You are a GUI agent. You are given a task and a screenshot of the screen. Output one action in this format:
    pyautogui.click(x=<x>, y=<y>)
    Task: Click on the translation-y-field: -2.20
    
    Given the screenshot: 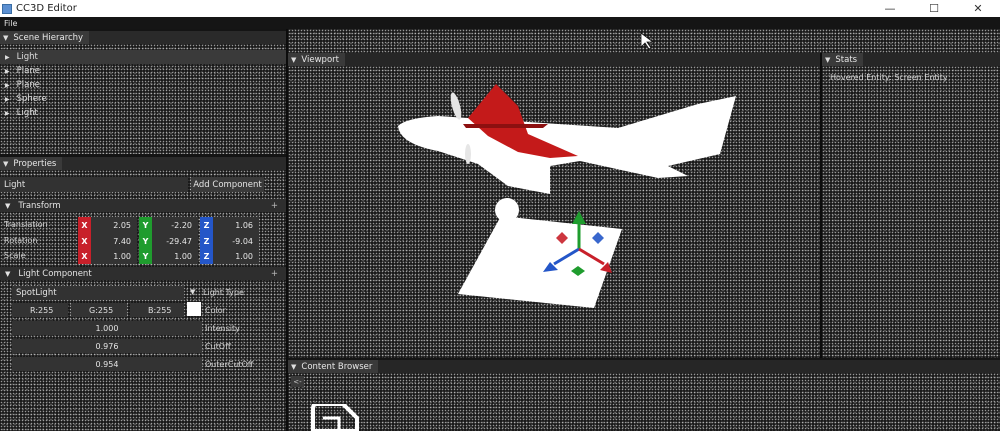 What is the action you would take?
    pyautogui.click(x=175, y=225)
    